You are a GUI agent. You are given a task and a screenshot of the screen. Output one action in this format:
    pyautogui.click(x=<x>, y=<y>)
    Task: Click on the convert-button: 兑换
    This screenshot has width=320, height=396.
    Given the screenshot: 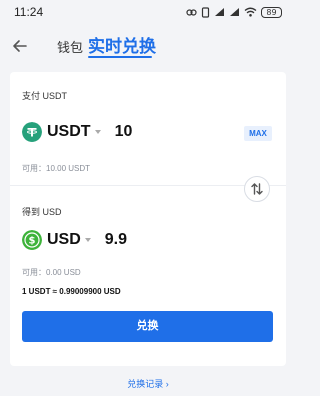 What is the action you would take?
    pyautogui.click(x=147, y=326)
    